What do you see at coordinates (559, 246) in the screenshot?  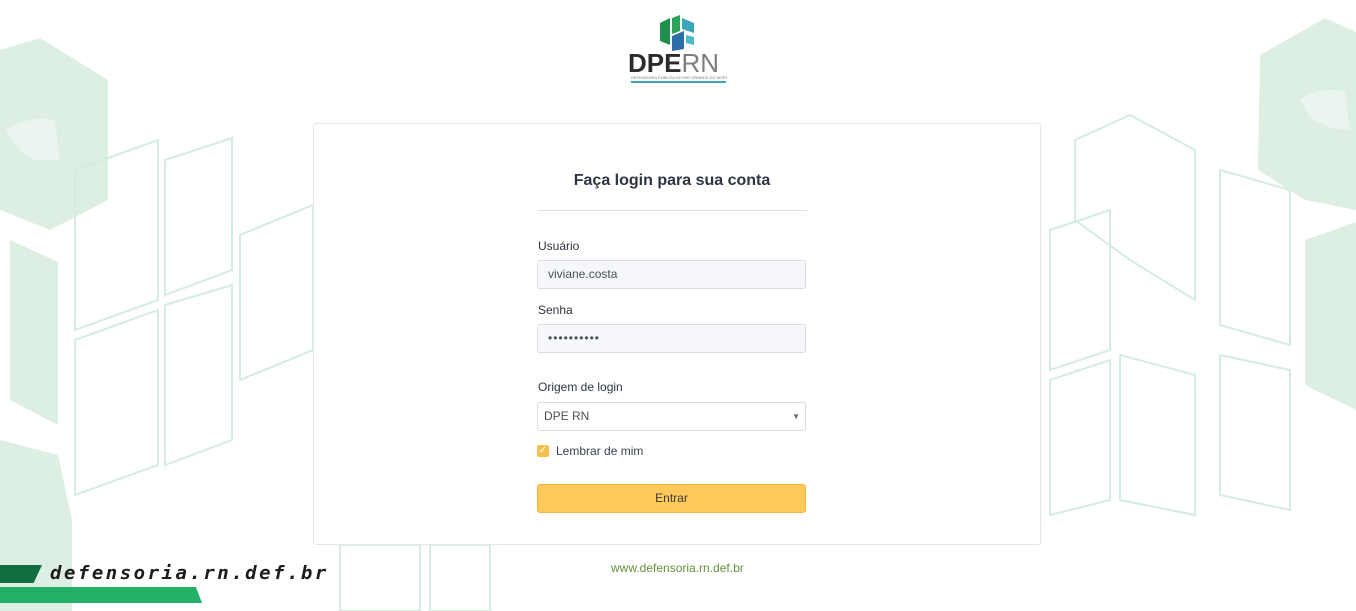 I see `username-label: Usuário` at bounding box center [559, 246].